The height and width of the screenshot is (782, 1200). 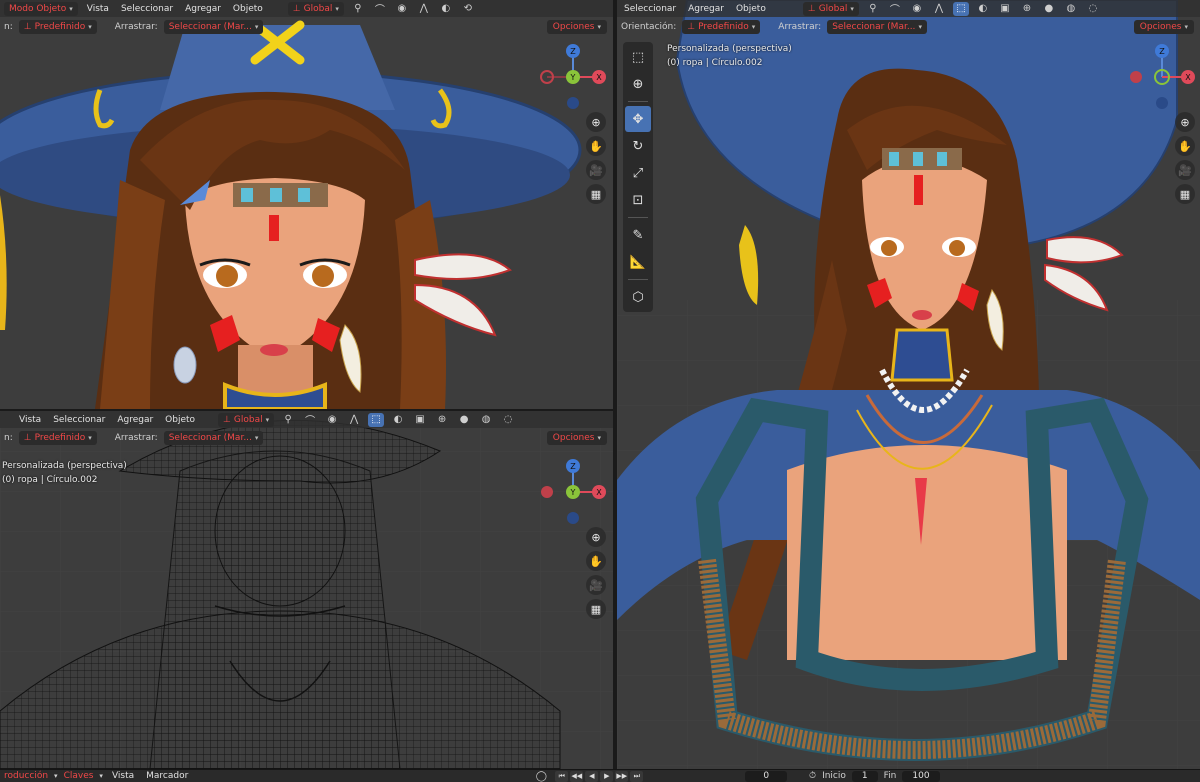 I want to click on transform-tool-icon: ⊡, so click(x=638, y=200).